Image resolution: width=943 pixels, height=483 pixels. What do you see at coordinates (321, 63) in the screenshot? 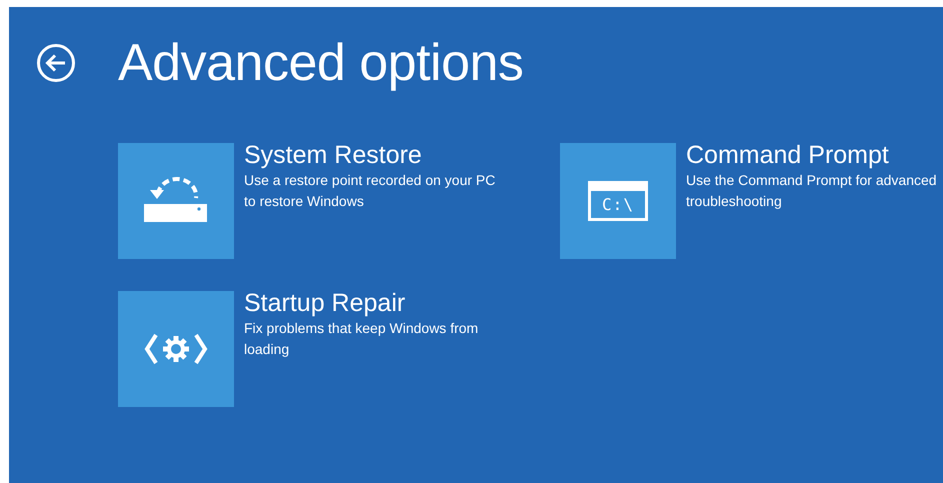
I see `page-title: Advanced options` at bounding box center [321, 63].